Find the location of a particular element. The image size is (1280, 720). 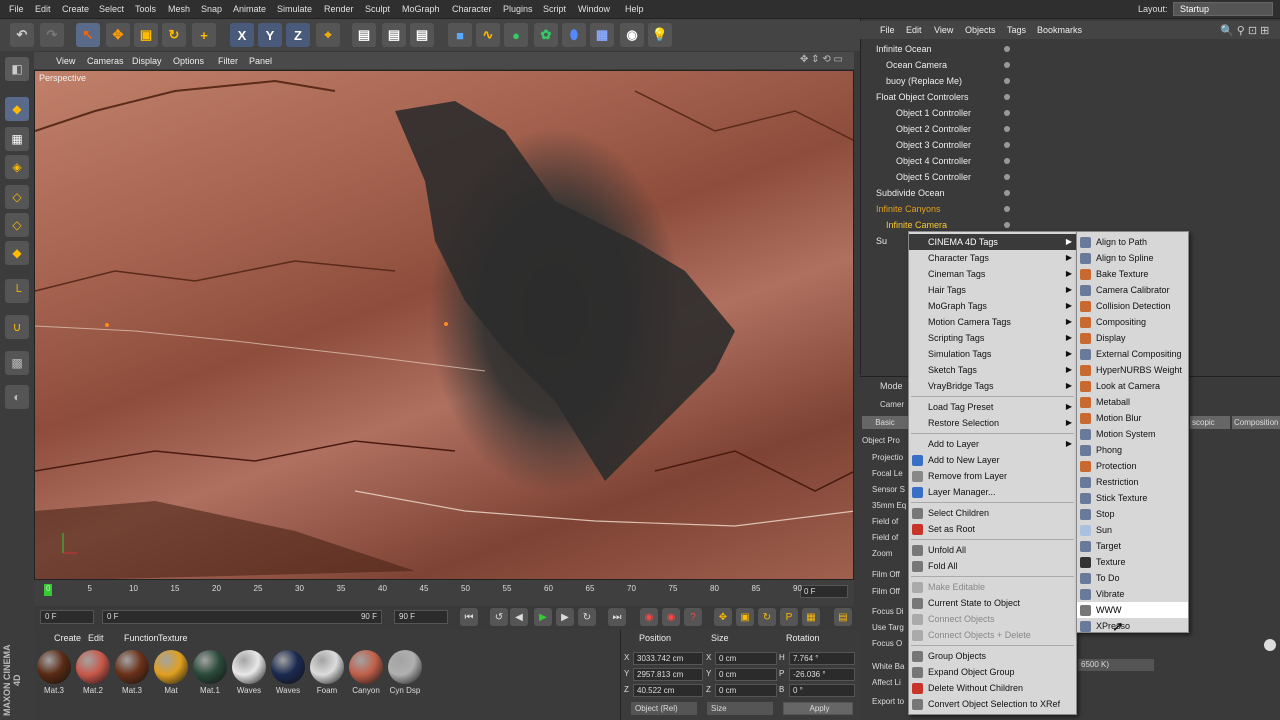

make-editable-icon: ◧ is located at coordinates (17, 69).